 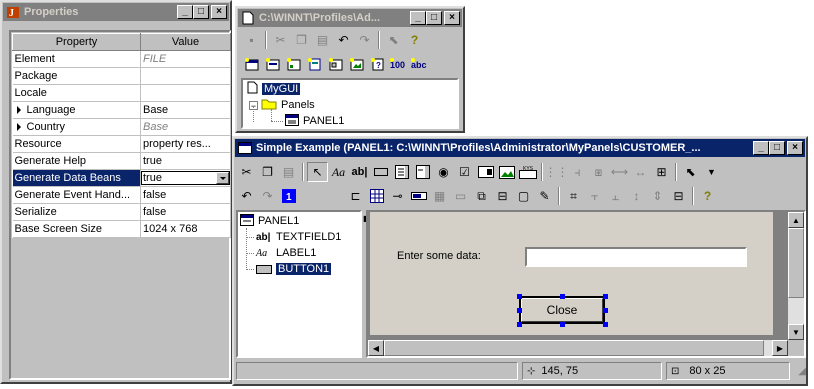 I want to click on property-row: Package, so click(x=121, y=76).